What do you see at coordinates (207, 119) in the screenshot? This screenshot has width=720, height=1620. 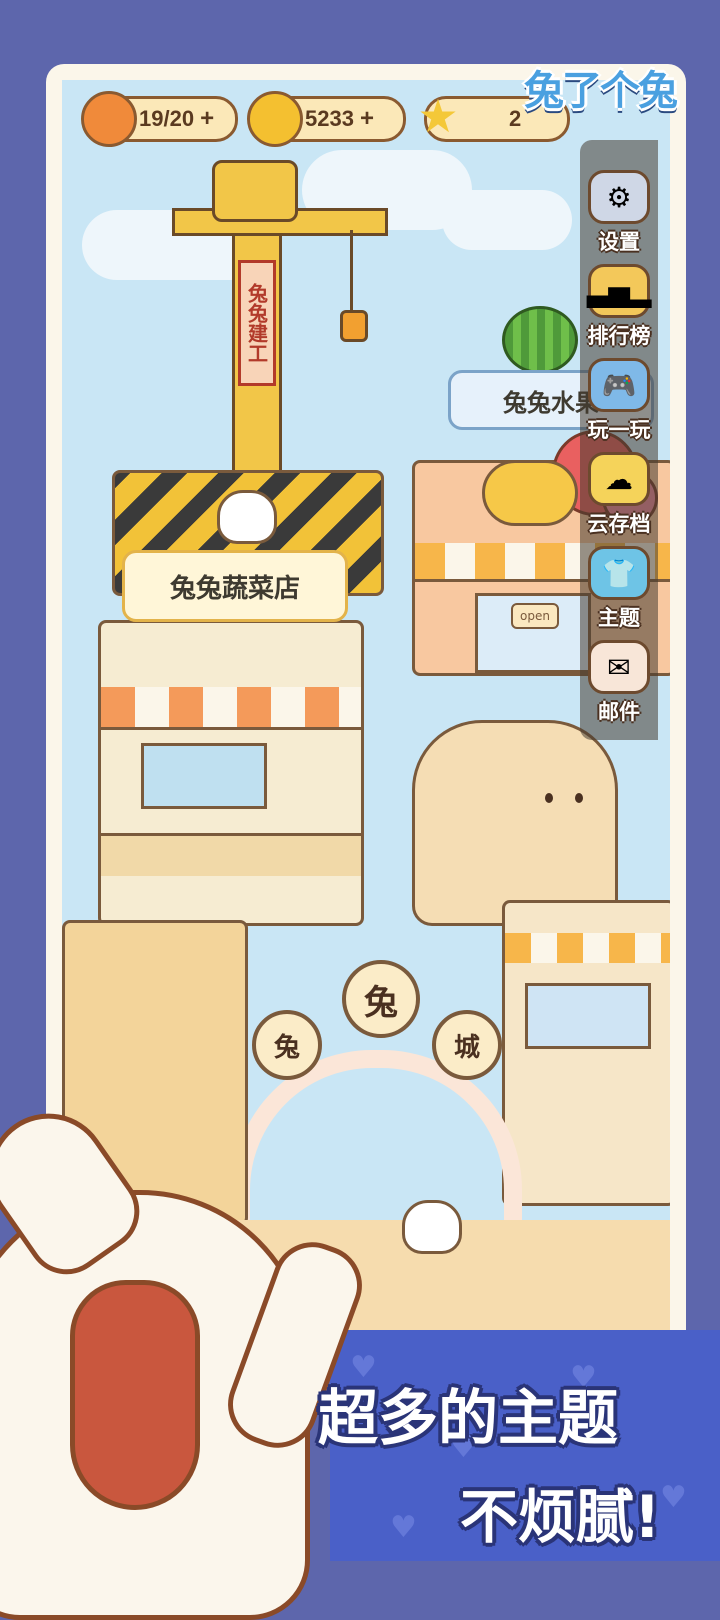 I see `carrot-add-button: +` at bounding box center [207, 119].